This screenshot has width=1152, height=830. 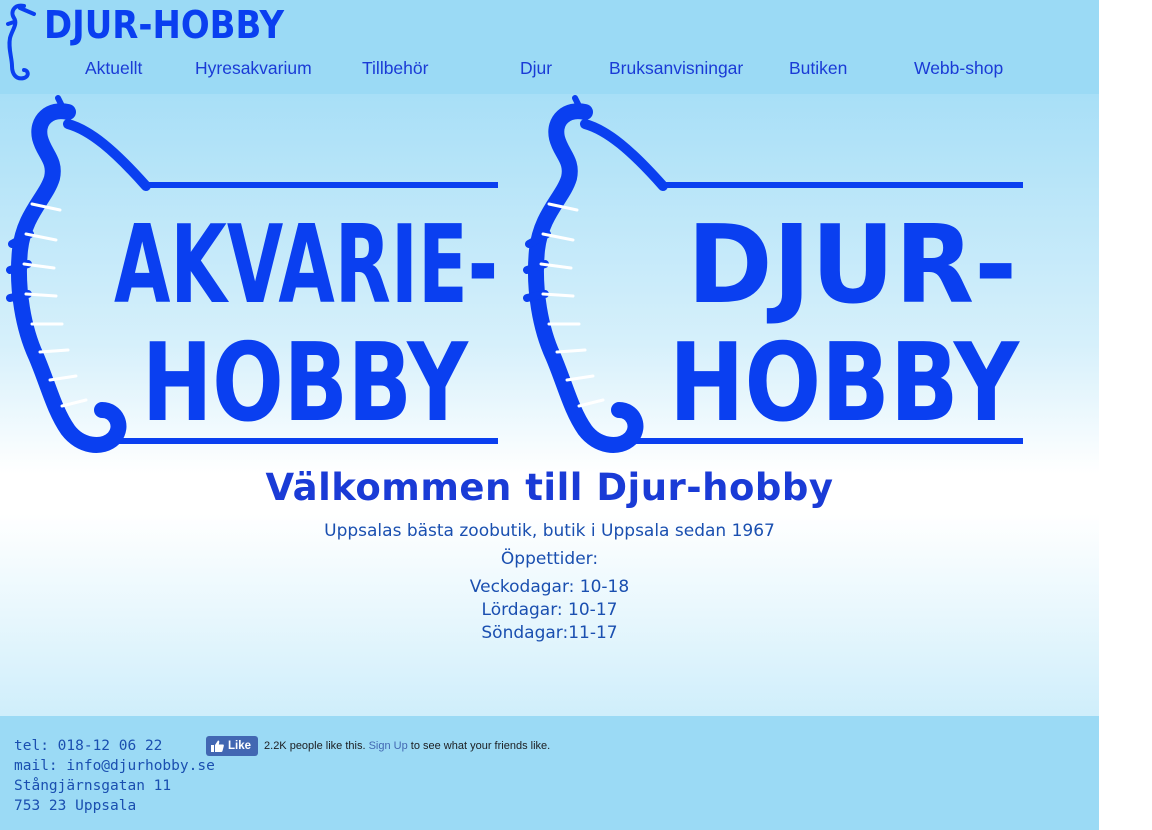 What do you see at coordinates (479, 746) in the screenshot?
I see `facebook-like-suffix: to see what your friends like.` at bounding box center [479, 746].